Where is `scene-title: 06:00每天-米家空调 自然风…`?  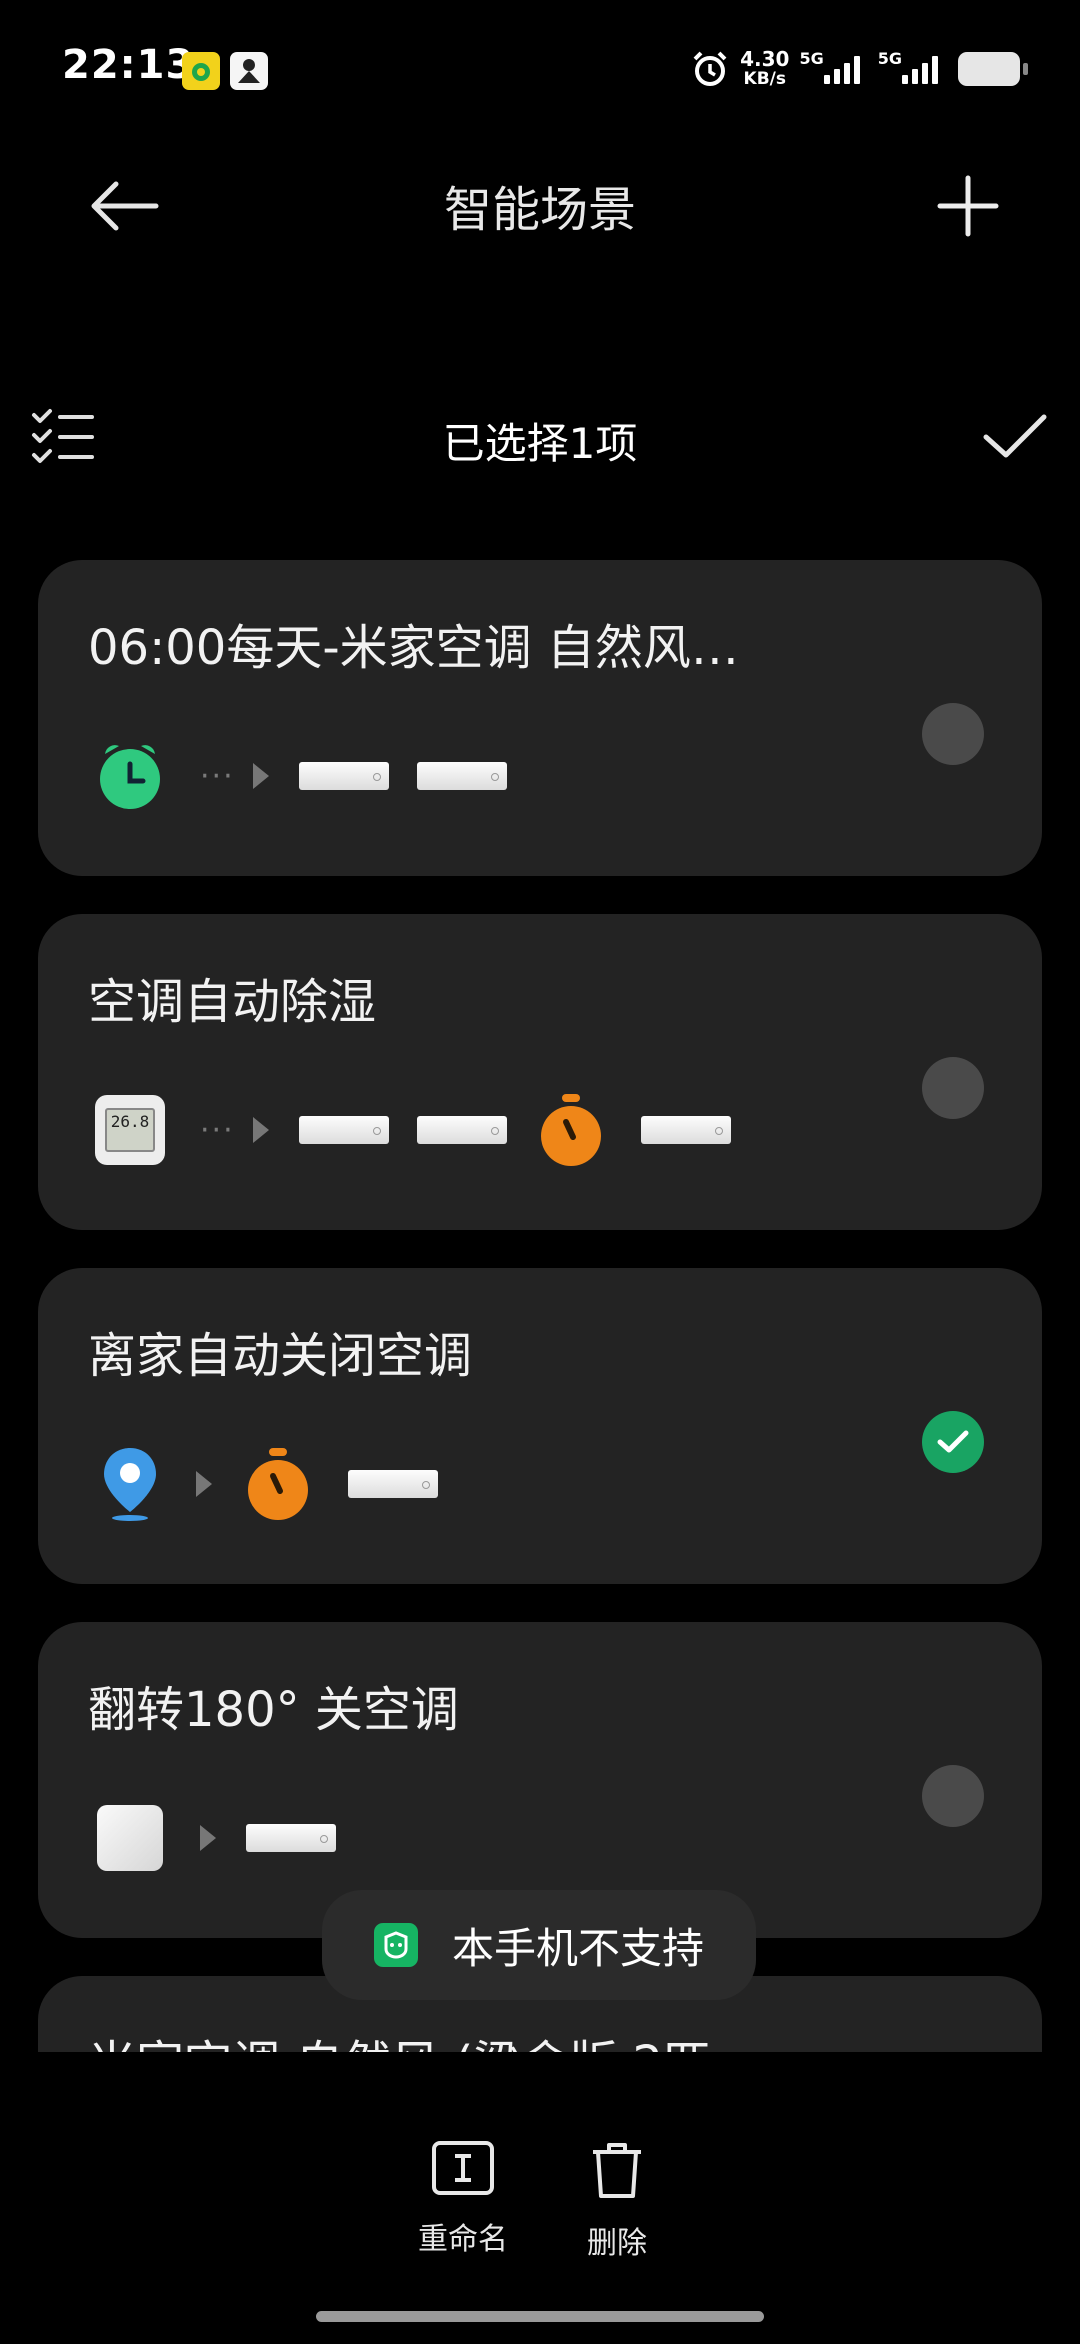 scene-title: 06:00每天-米家空调 自然风… is located at coordinates (413, 648).